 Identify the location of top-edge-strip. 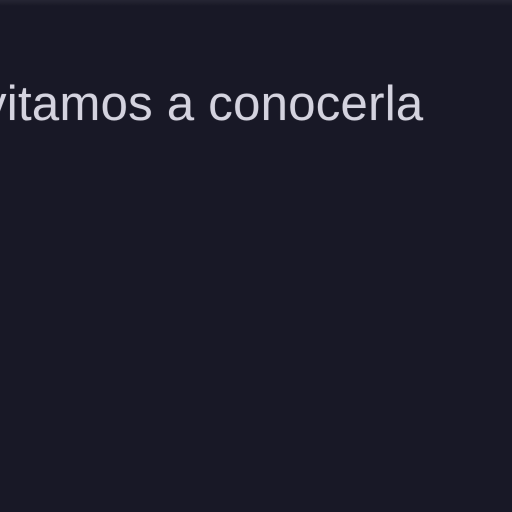
(256, 3).